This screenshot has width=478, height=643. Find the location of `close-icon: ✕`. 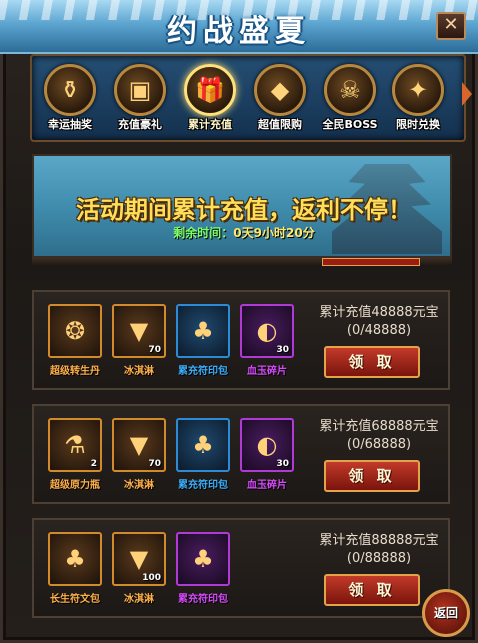

close-icon: ✕ is located at coordinates (451, 24).